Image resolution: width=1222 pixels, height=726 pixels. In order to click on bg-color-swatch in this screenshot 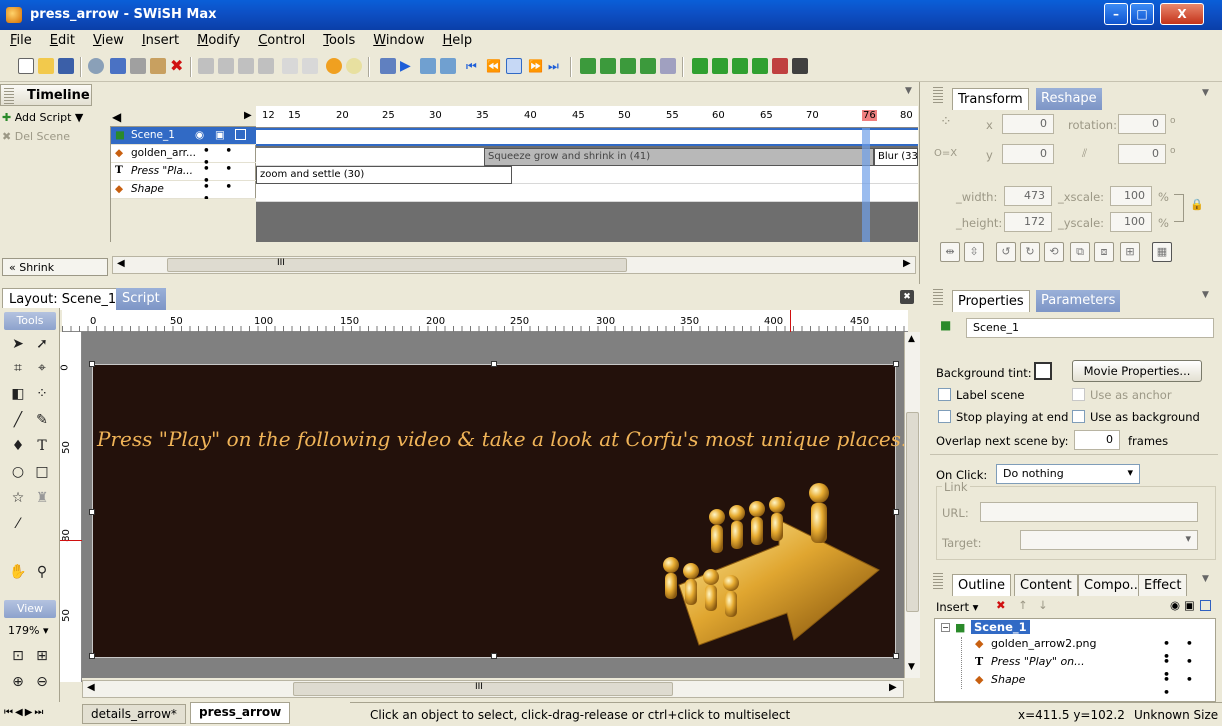, I will do `click(1043, 371)`.